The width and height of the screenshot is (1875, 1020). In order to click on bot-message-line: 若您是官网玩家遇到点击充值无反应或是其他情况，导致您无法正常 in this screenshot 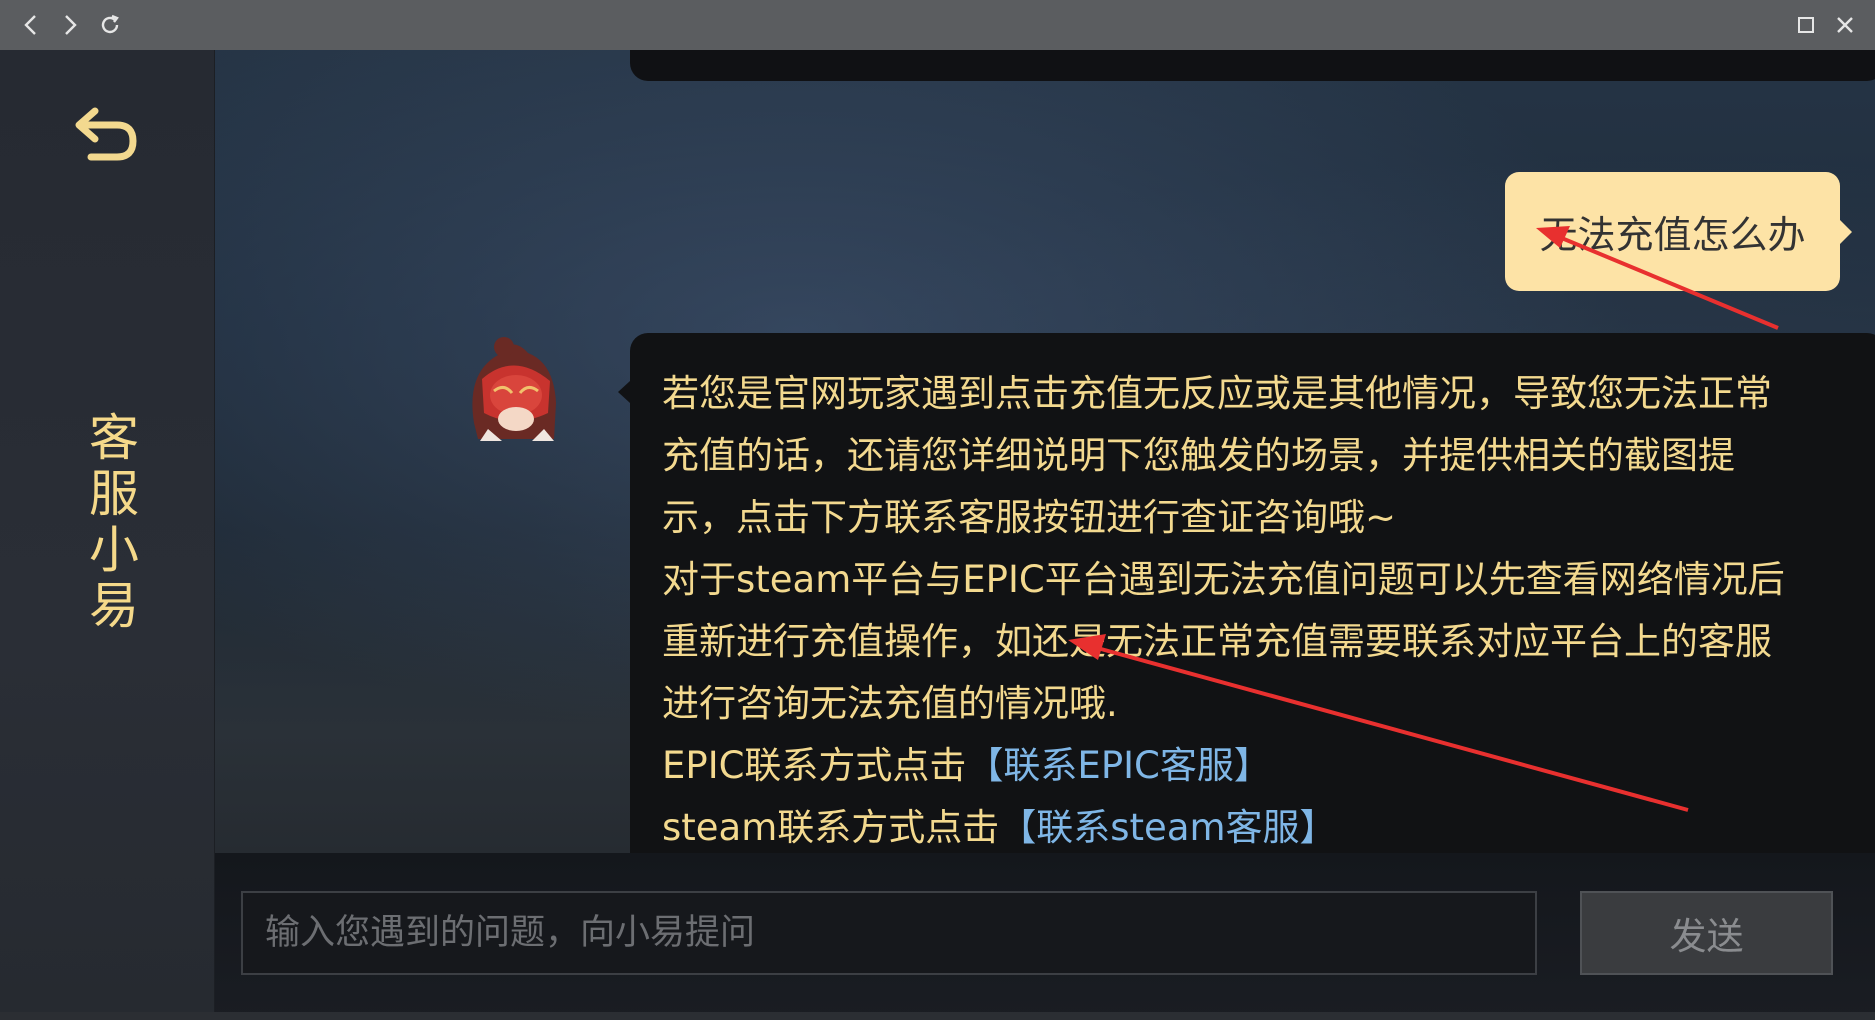, I will do `click(1217, 393)`.